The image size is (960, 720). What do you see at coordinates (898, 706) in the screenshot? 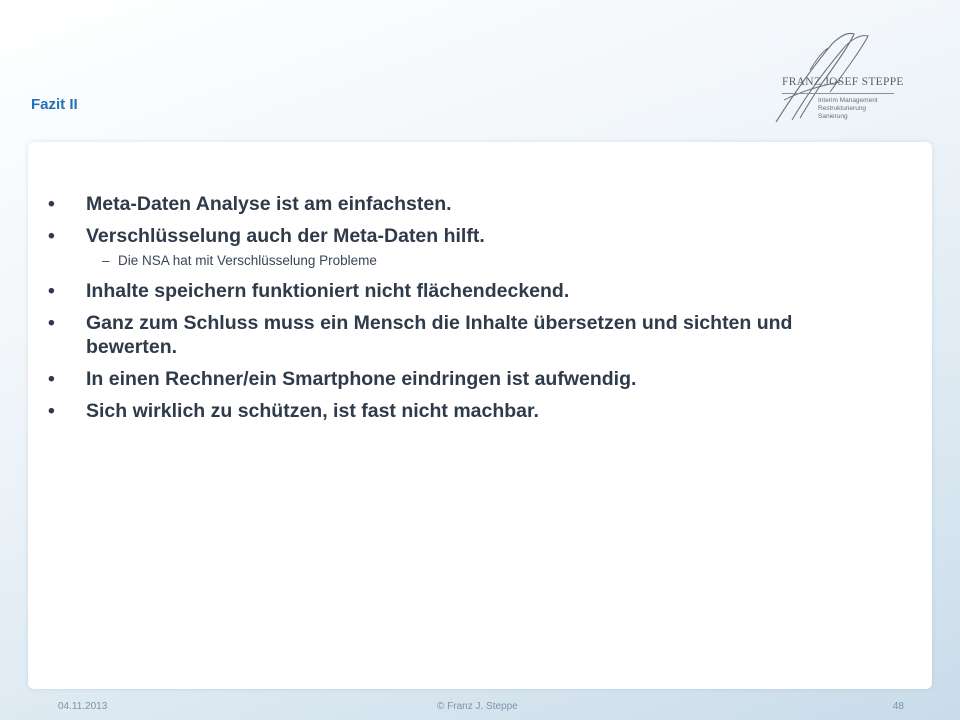
I see `page-number: 48` at bounding box center [898, 706].